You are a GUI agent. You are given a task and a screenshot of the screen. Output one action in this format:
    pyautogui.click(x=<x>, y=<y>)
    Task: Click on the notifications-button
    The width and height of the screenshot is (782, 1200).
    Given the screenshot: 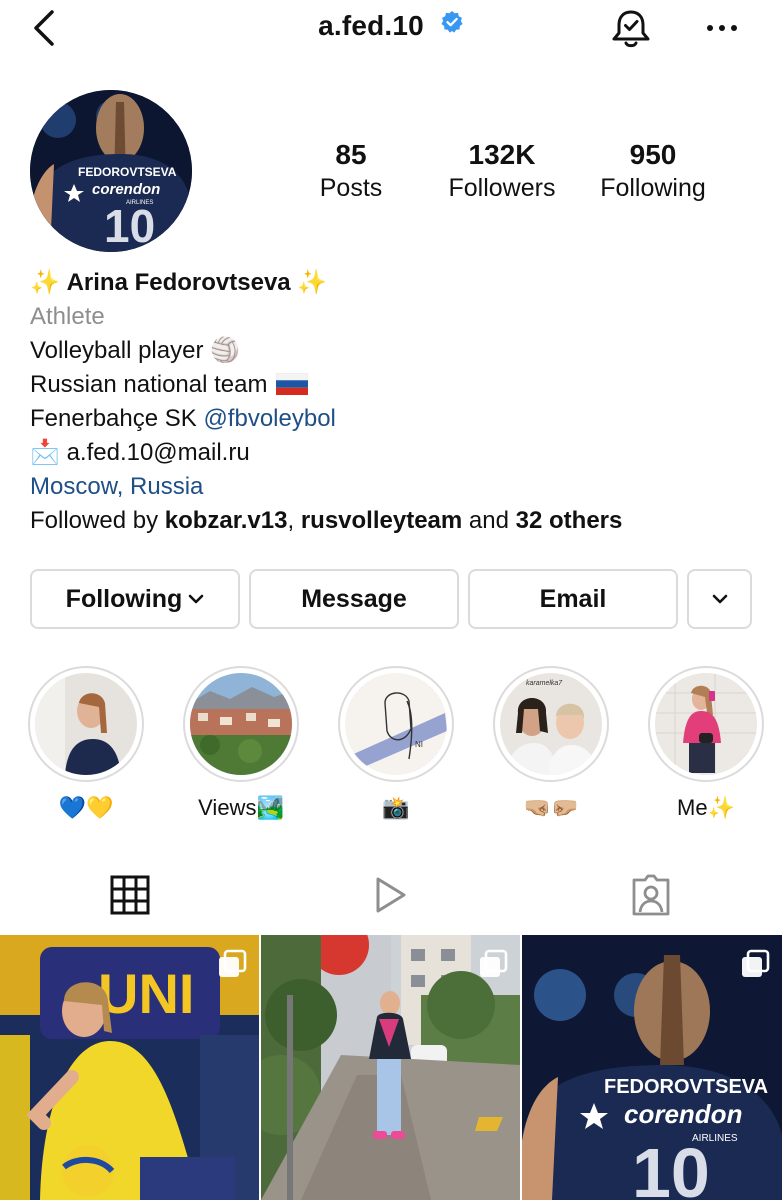 What is the action you would take?
    pyautogui.click(x=631, y=29)
    